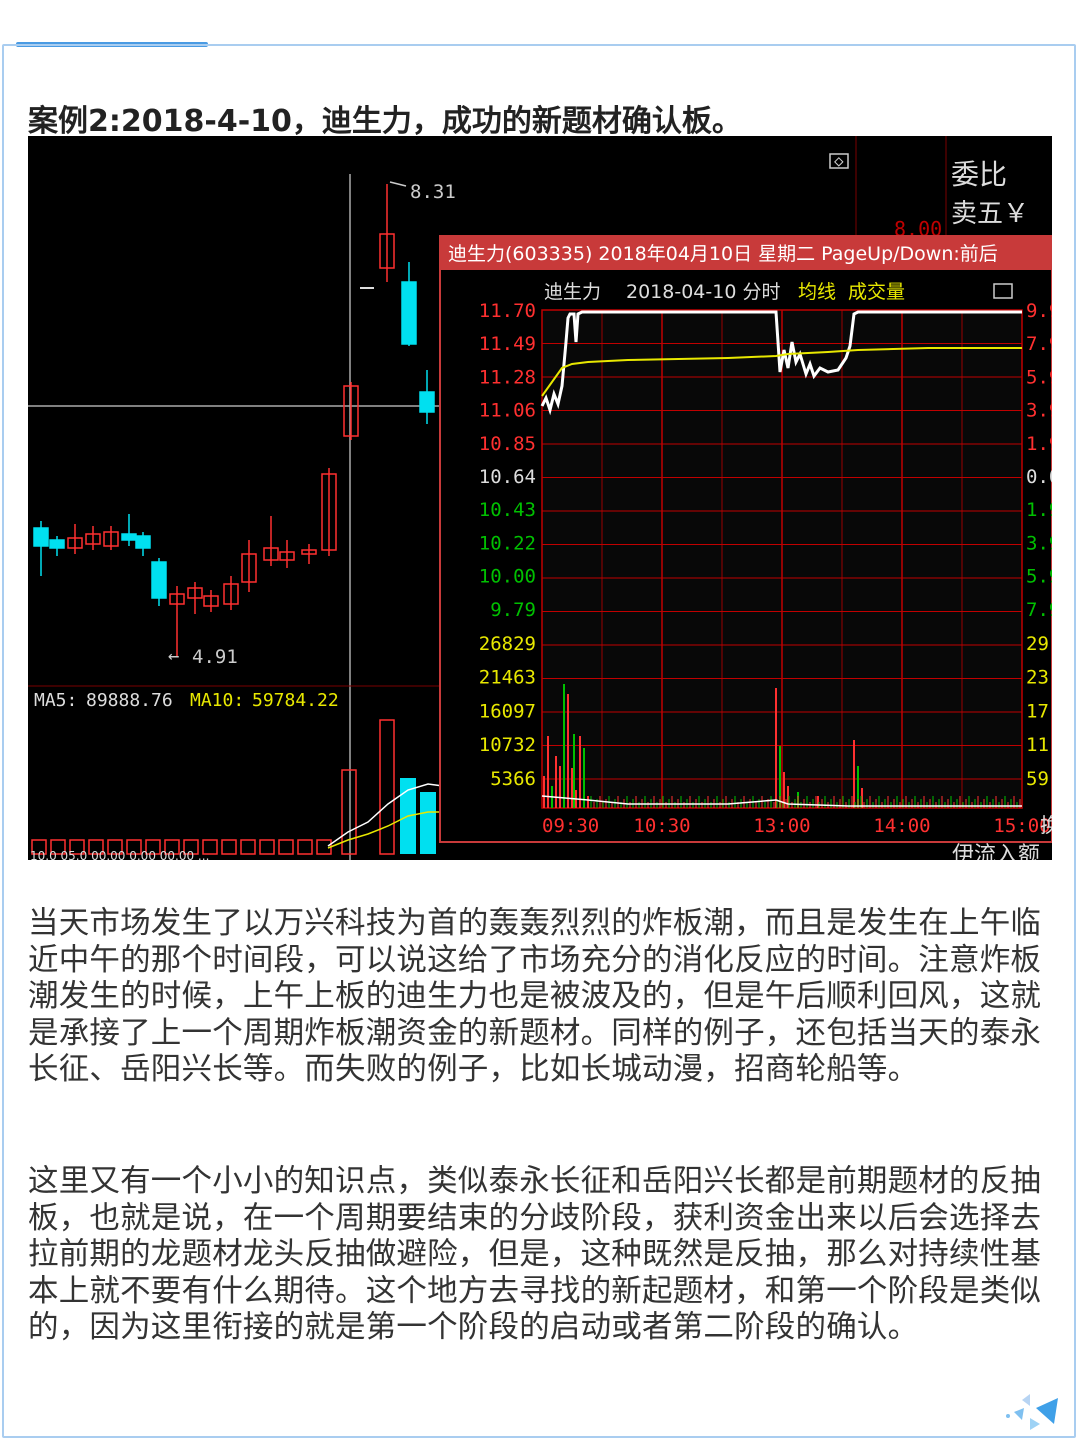 Image resolution: width=1080 pixels, height=1442 pixels. What do you see at coordinates (990, 214) in the screenshot?
I see `side-maiwu: 卖五￥` at bounding box center [990, 214].